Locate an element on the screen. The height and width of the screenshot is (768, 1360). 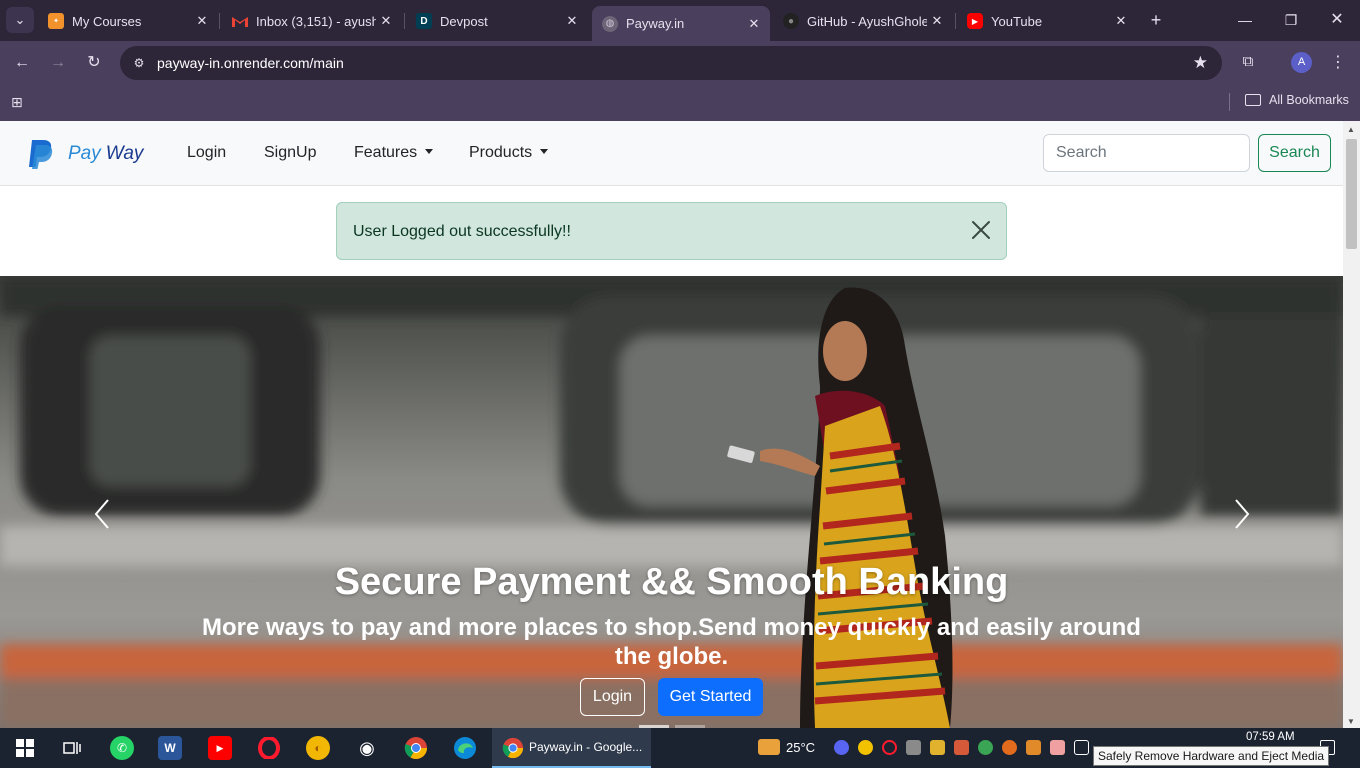
carousel-next-icon is located at coordinates (1242, 514).